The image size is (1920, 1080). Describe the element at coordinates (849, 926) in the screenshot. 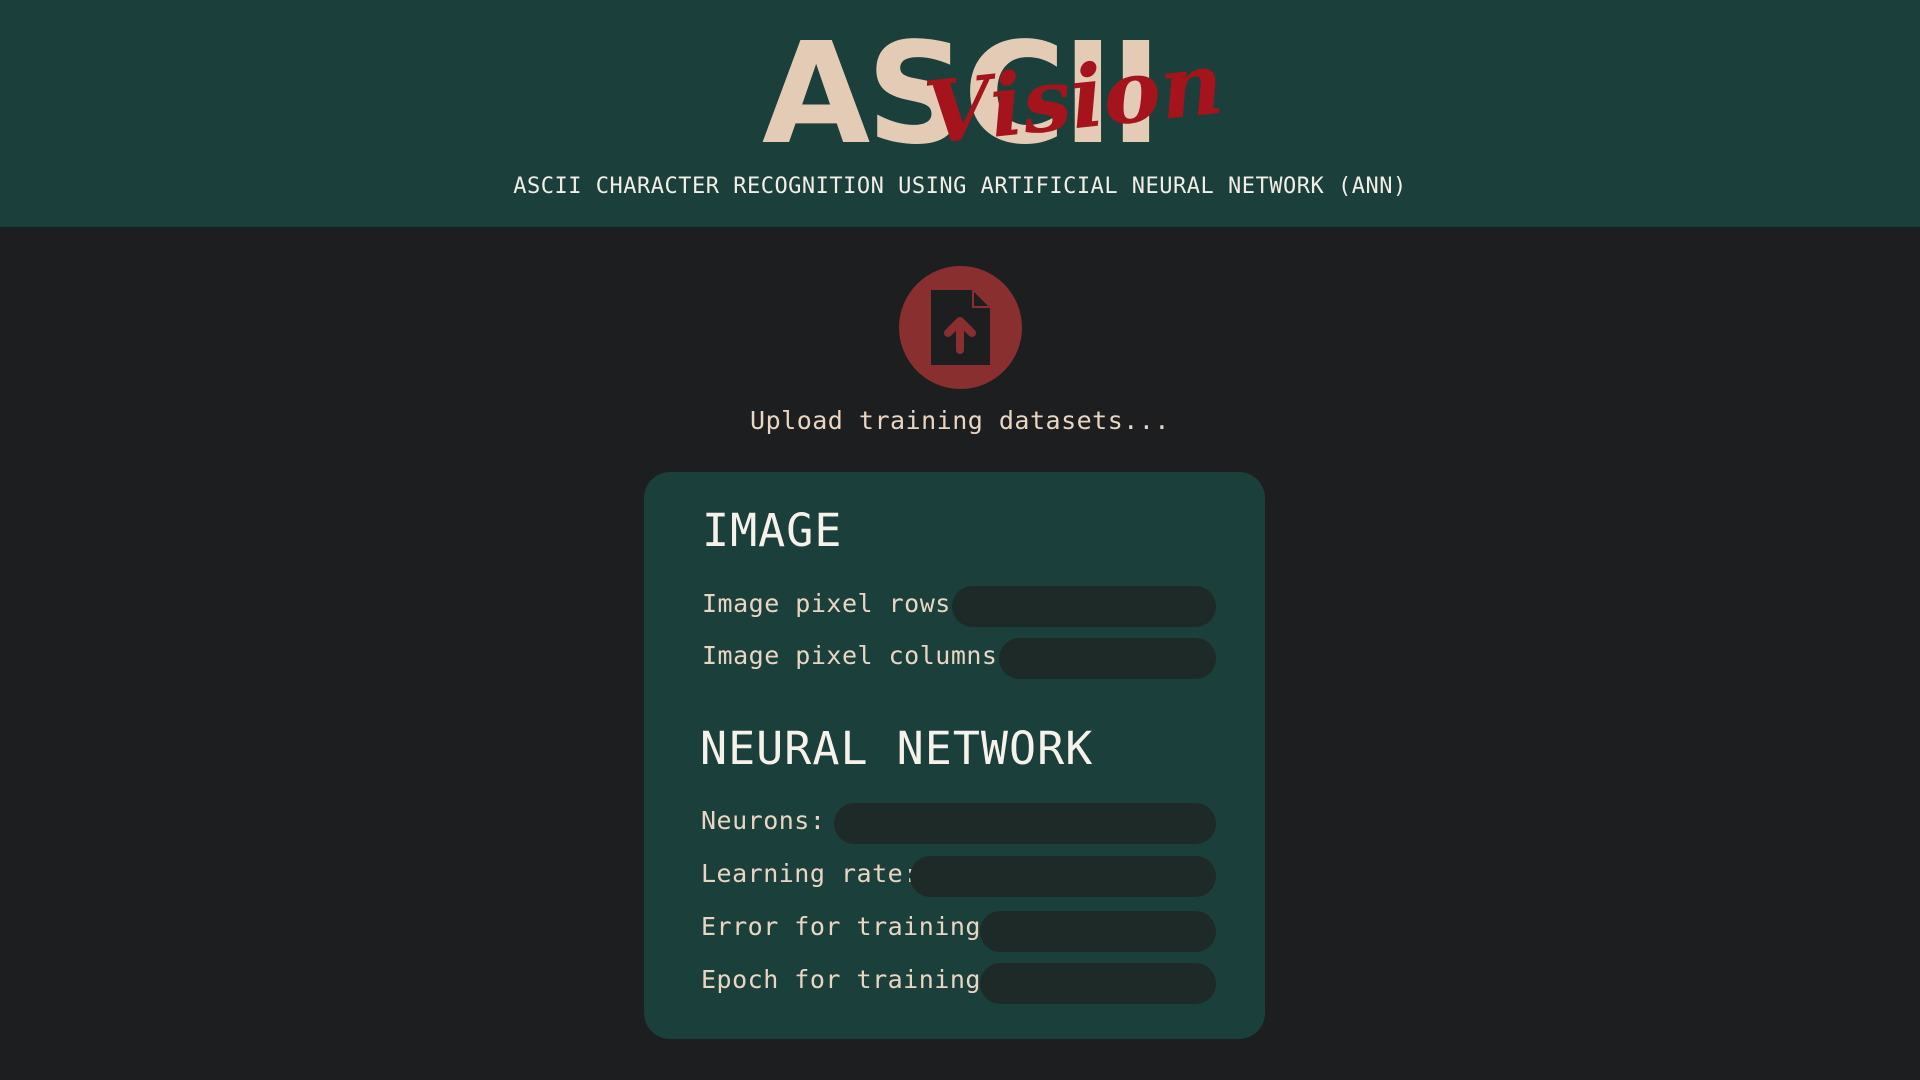

I see `training-error-label: Error for training:` at that location.